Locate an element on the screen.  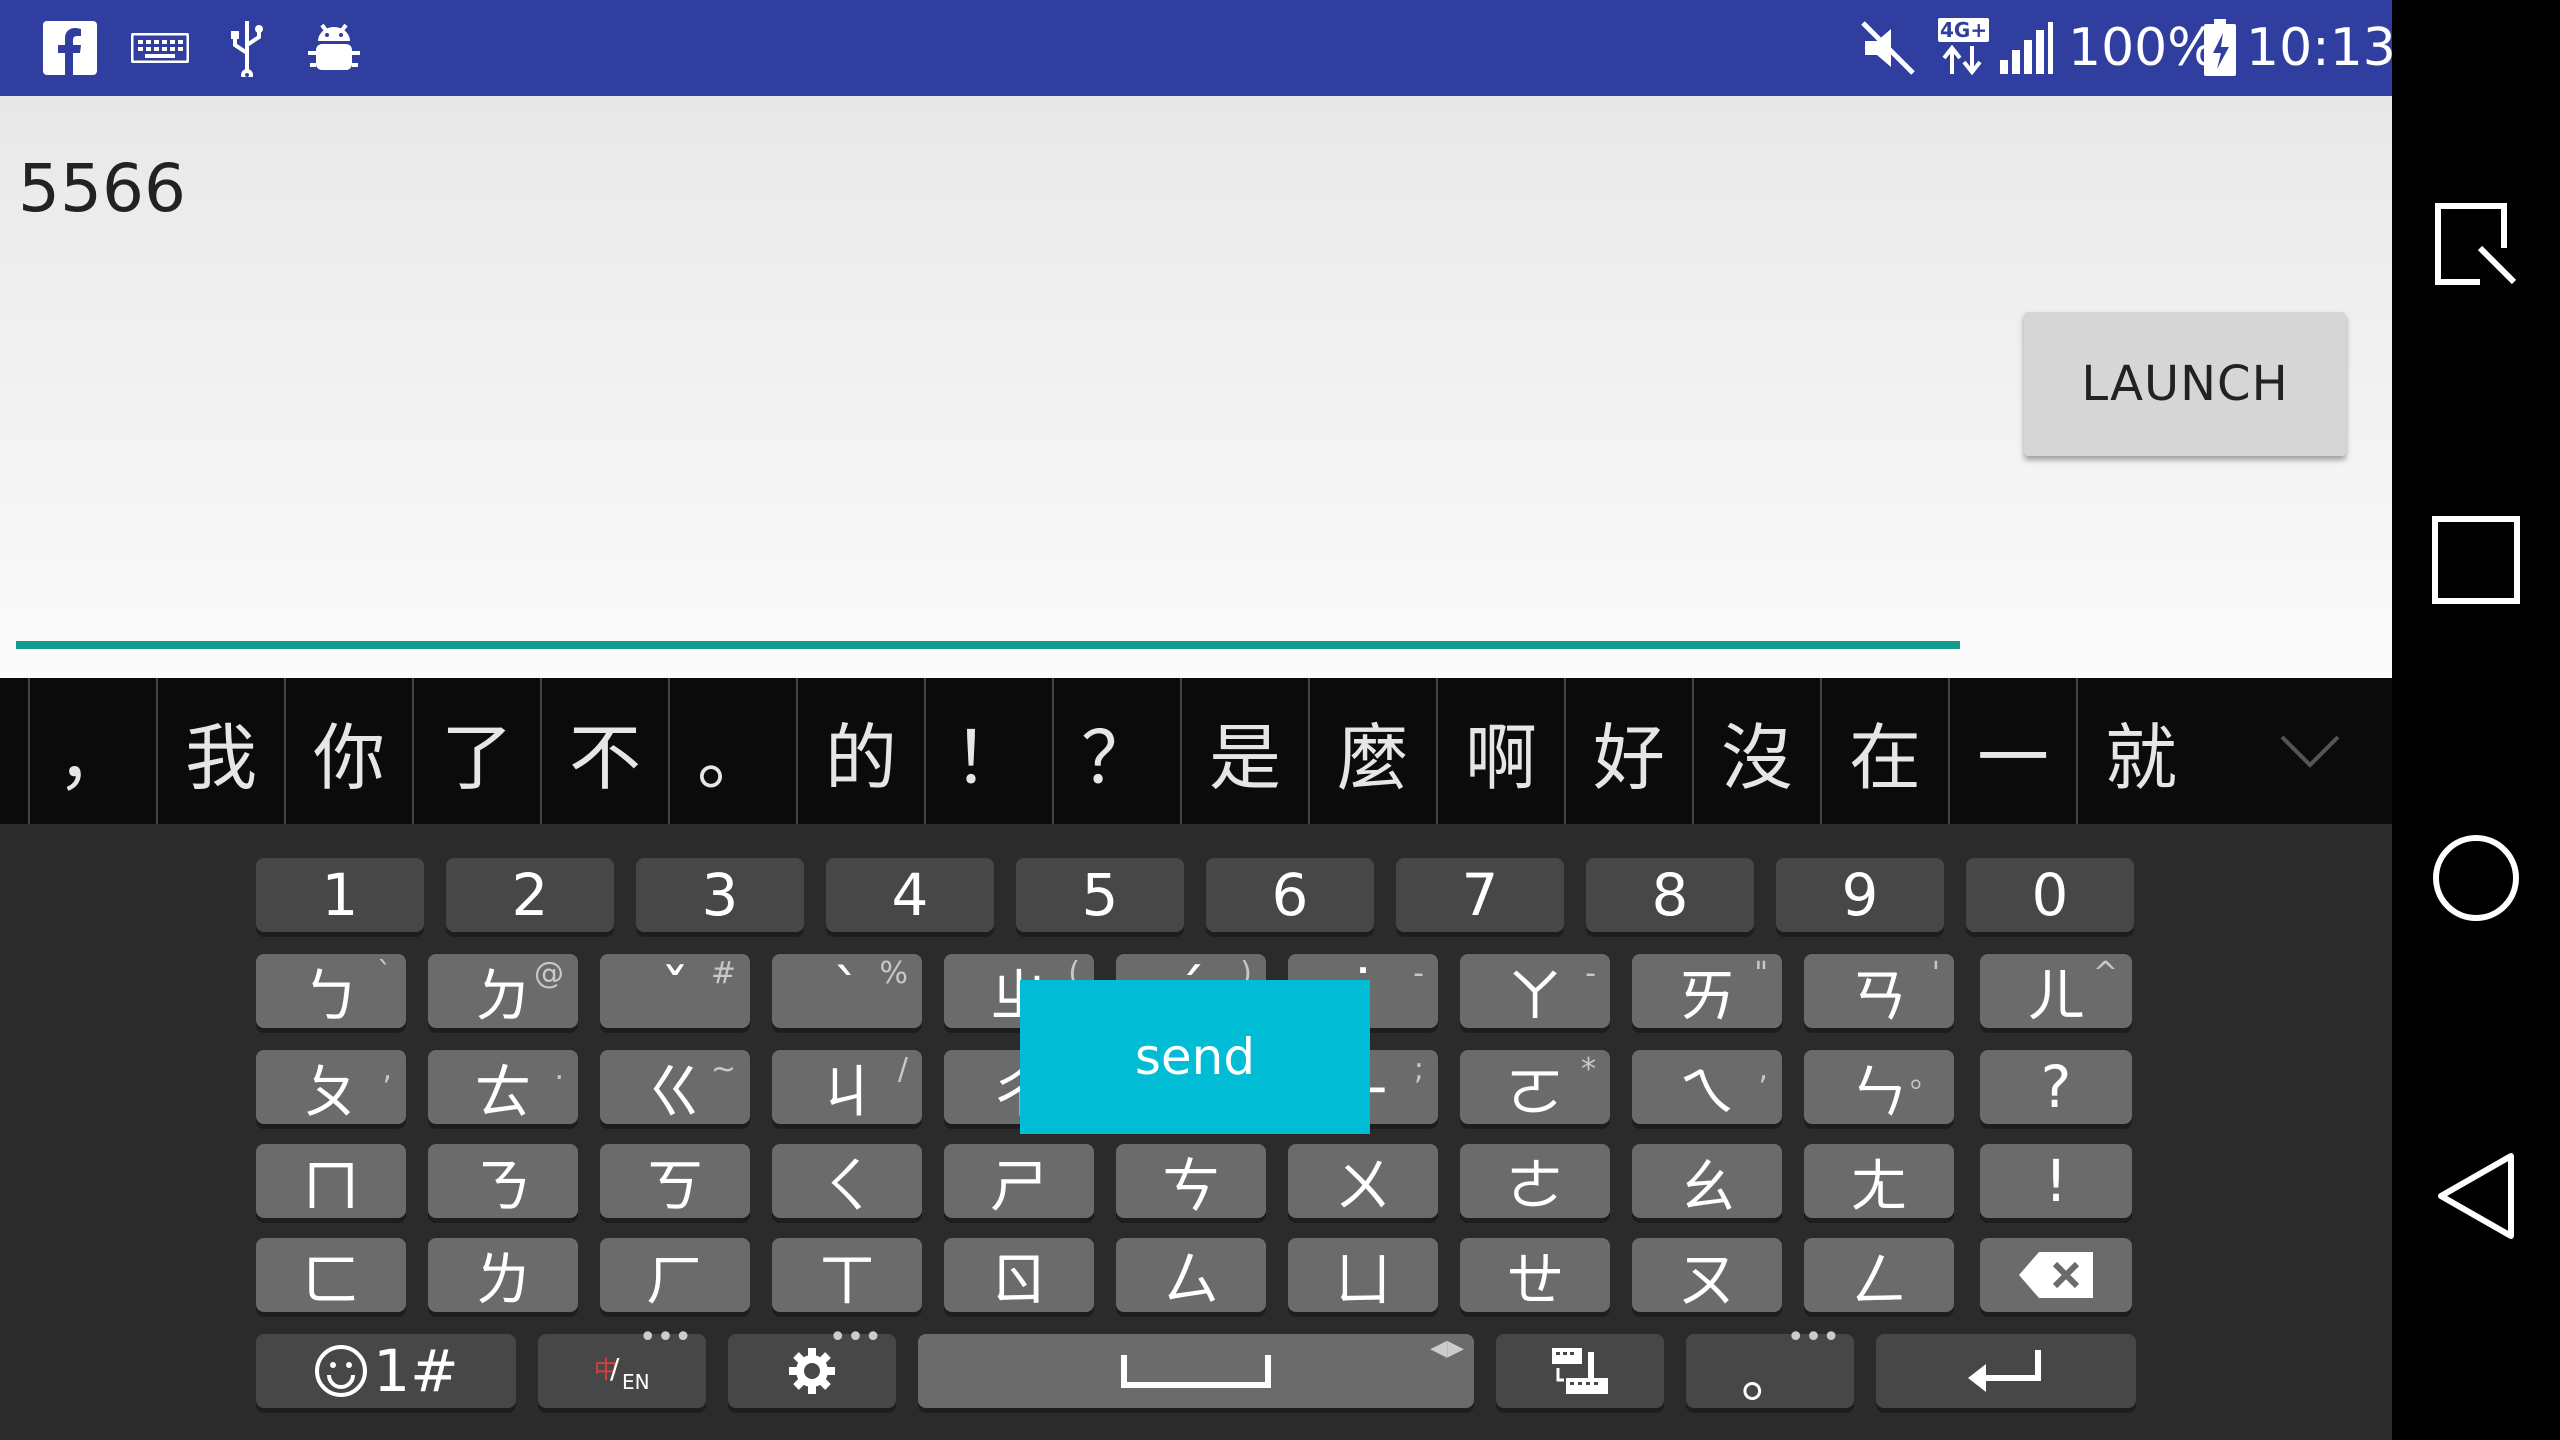
zhuyin-key-r3-0: ㄆ, is located at coordinates (331, 1088).